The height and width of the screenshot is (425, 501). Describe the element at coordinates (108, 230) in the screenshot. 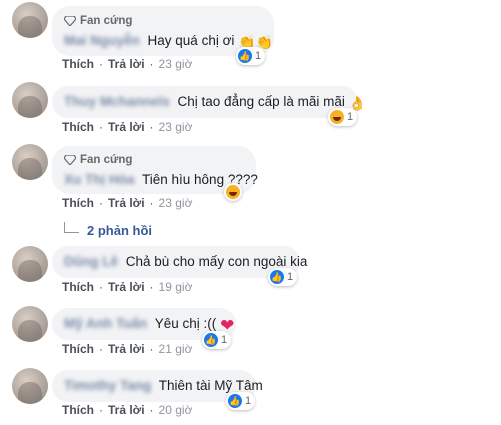

I see `view-replies-link: 2 phản hồi` at that location.